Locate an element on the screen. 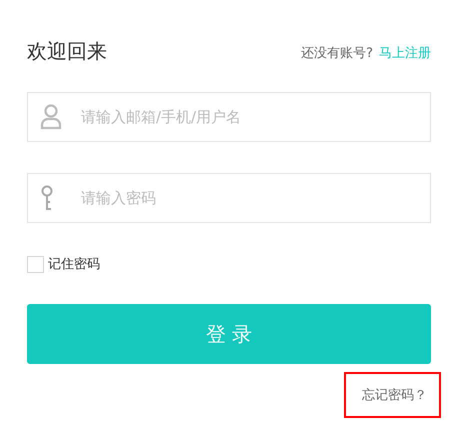 This screenshot has height=431, width=472. remember-label: 记住密码 is located at coordinates (74, 264).